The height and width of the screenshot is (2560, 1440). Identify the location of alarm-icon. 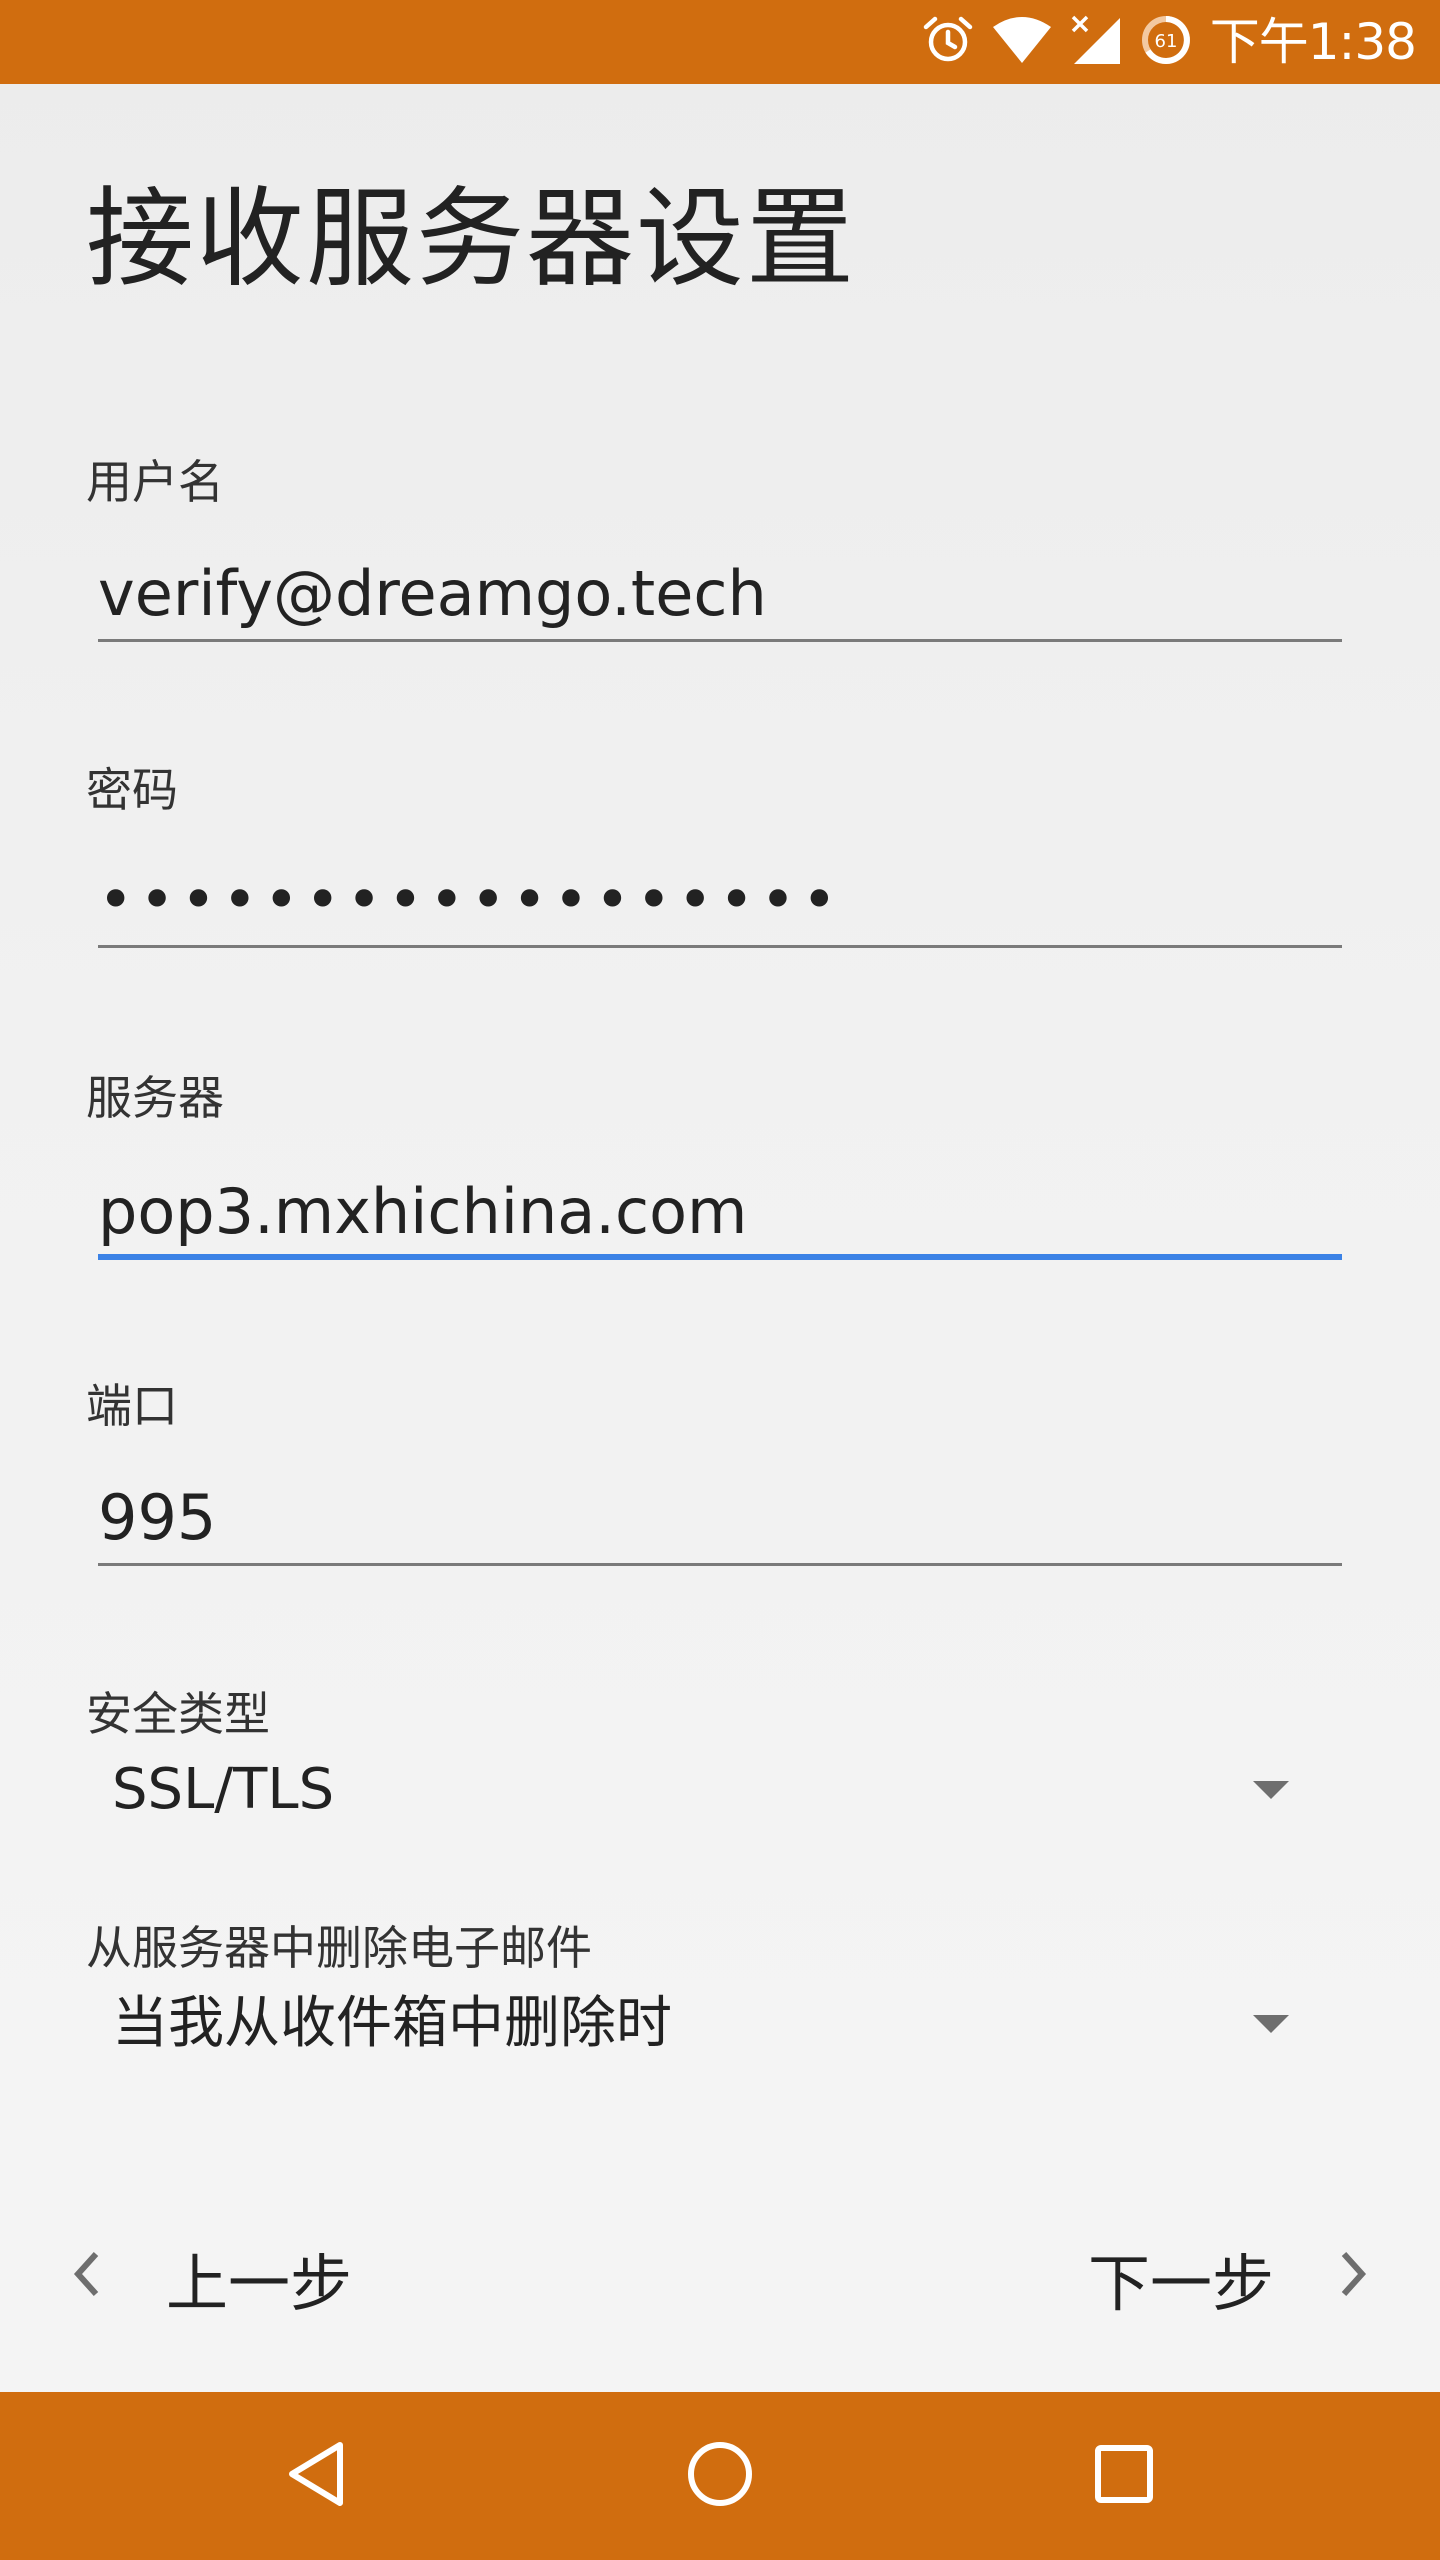
(948, 42).